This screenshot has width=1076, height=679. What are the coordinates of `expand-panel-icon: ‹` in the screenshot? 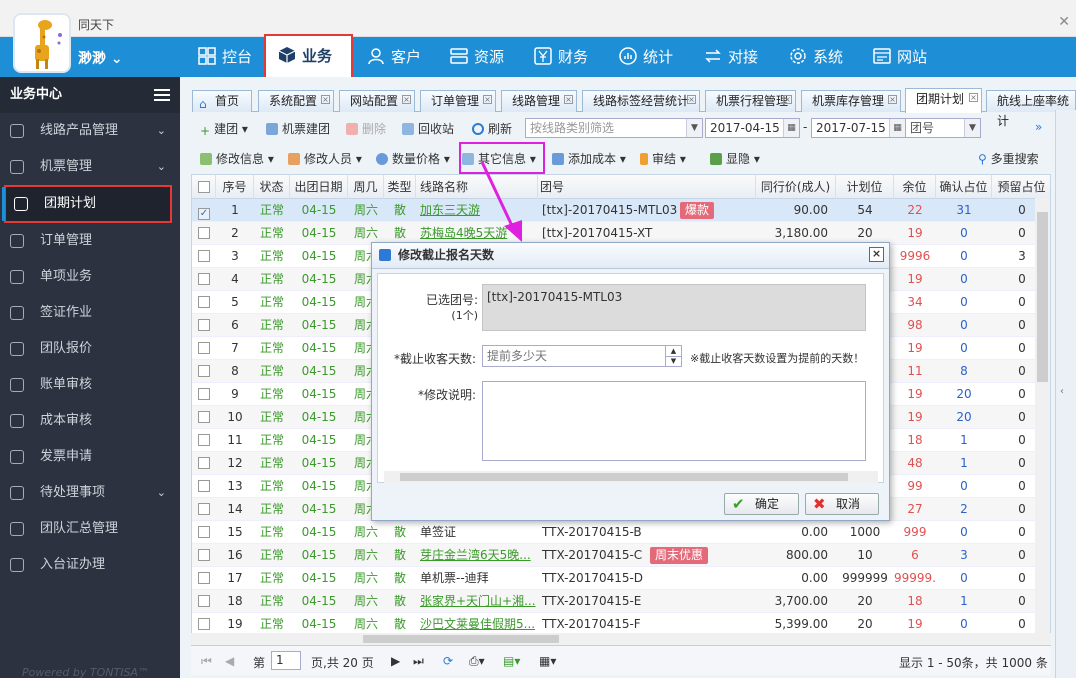 It's located at (1062, 391).